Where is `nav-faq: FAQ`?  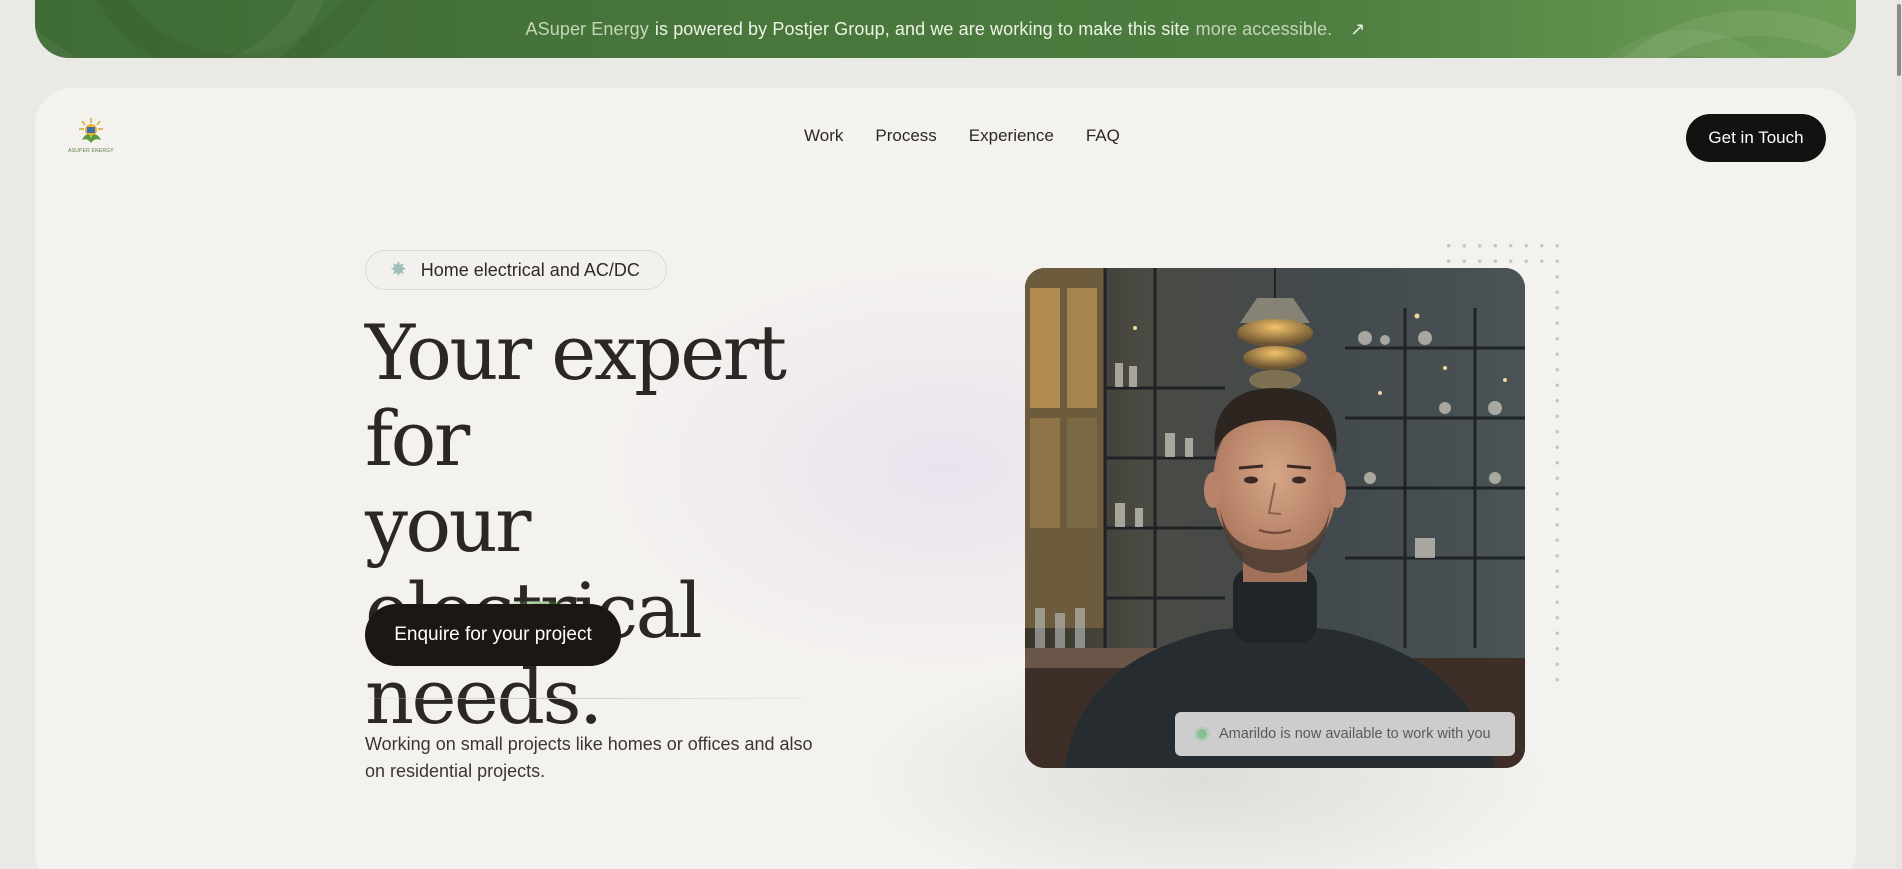 nav-faq: FAQ is located at coordinates (1103, 136).